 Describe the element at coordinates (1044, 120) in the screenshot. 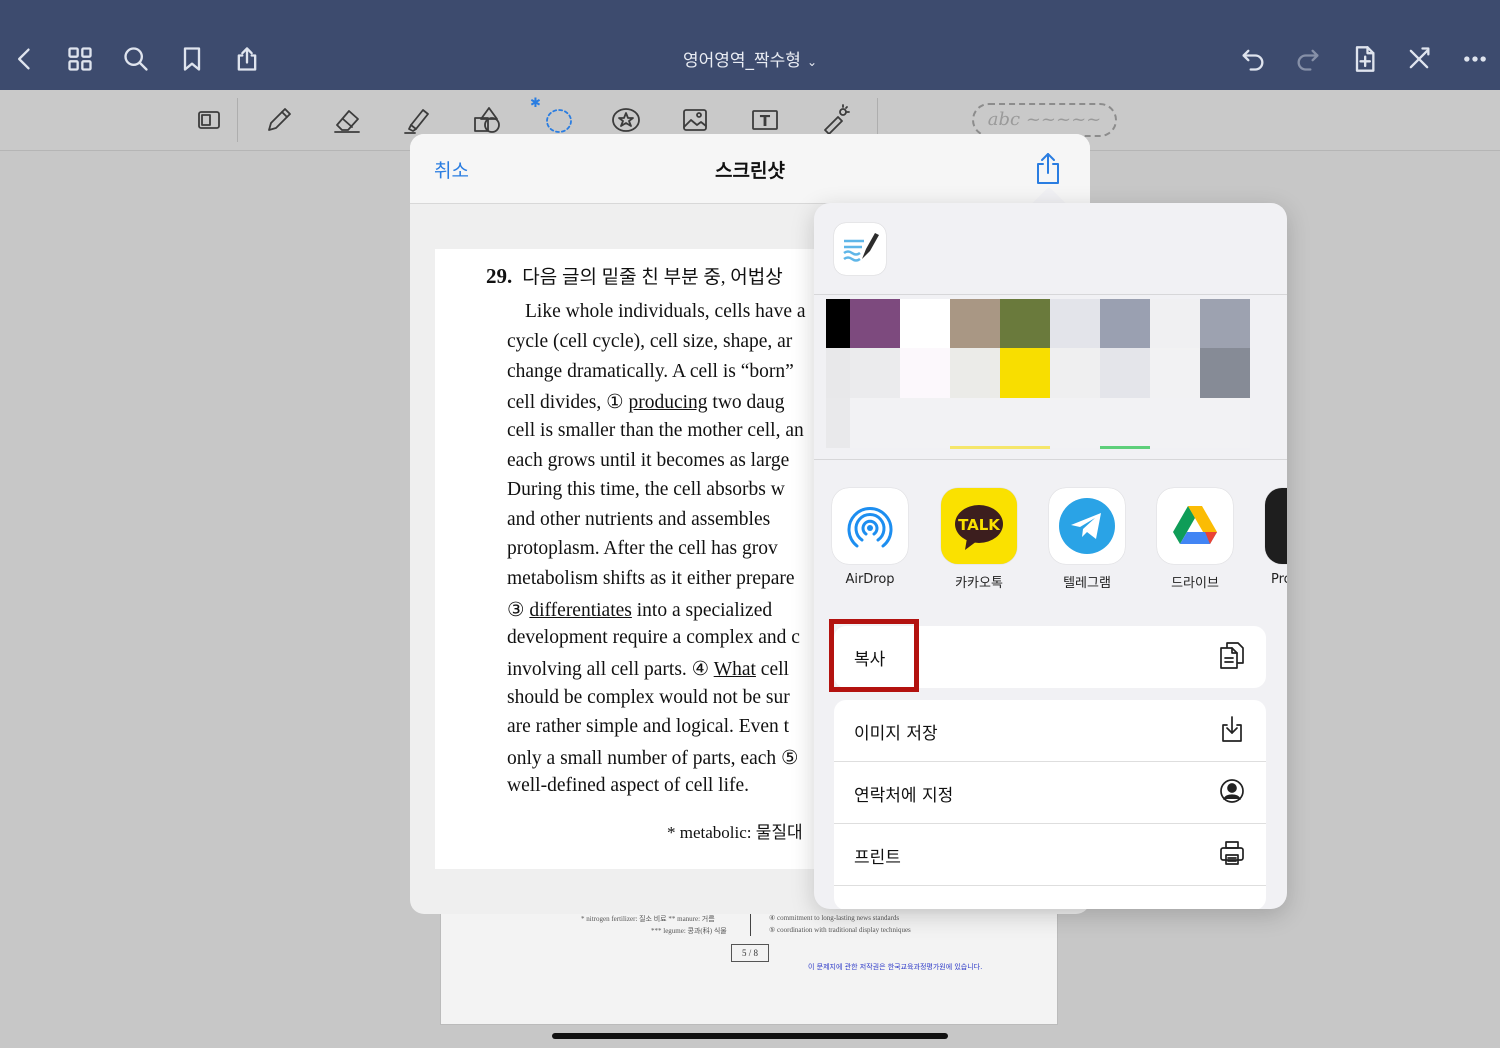

I see `ink-preview-pill: abc ~~~~~` at that location.